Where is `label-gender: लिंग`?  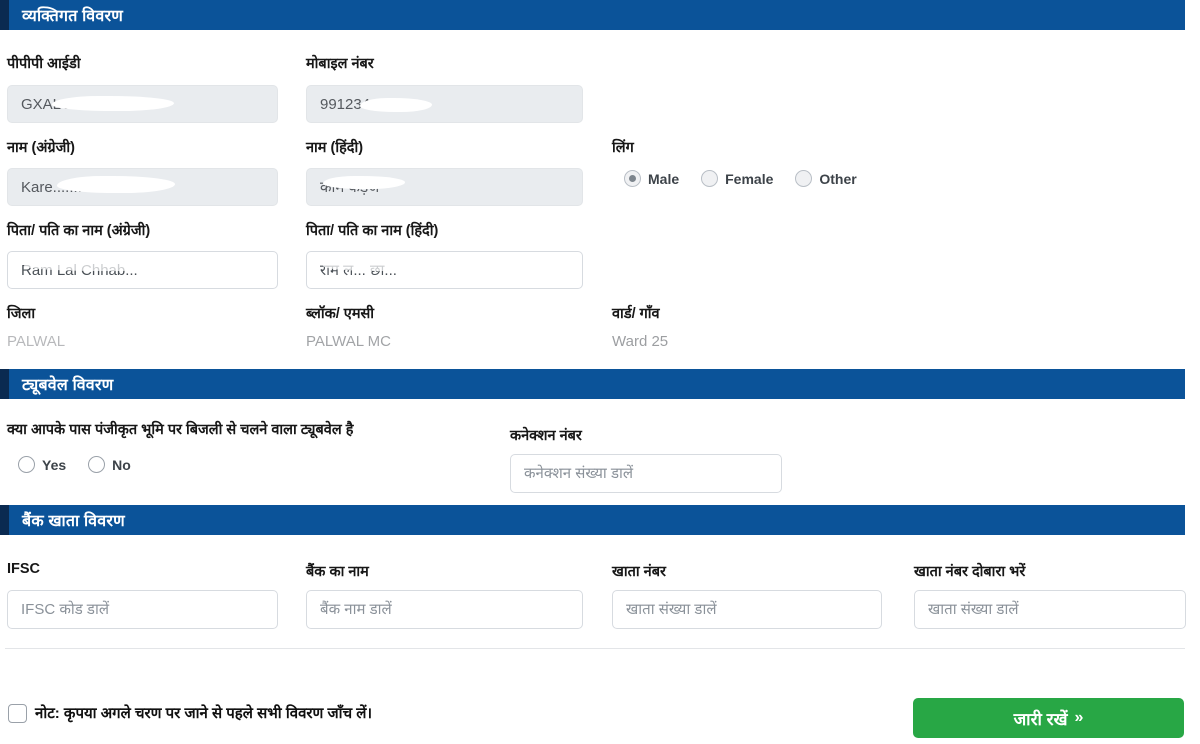
label-gender: लिंग is located at coordinates (623, 148).